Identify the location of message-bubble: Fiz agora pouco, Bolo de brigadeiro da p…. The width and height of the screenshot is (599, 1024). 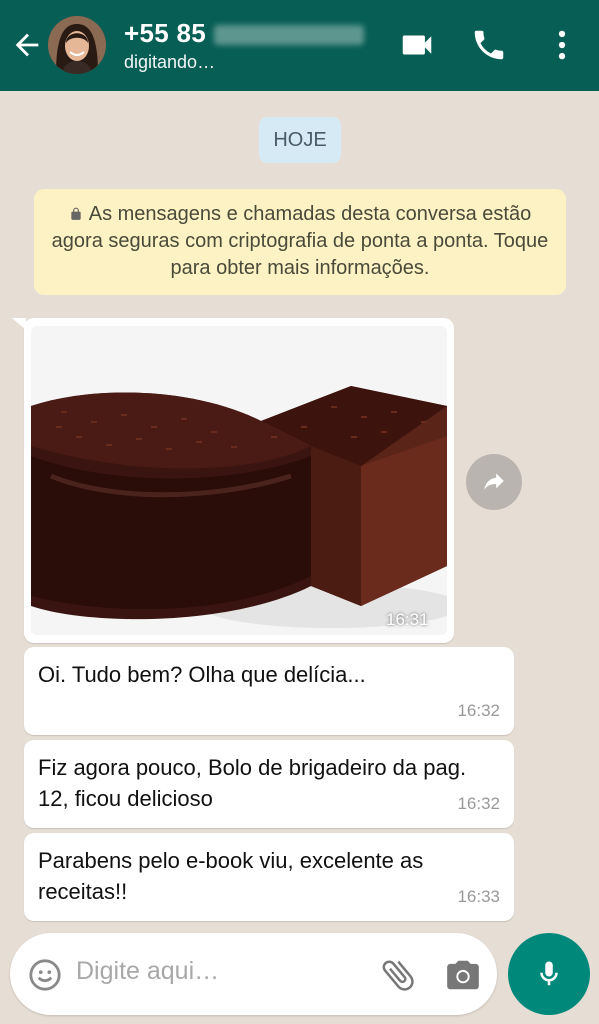
(269, 784).